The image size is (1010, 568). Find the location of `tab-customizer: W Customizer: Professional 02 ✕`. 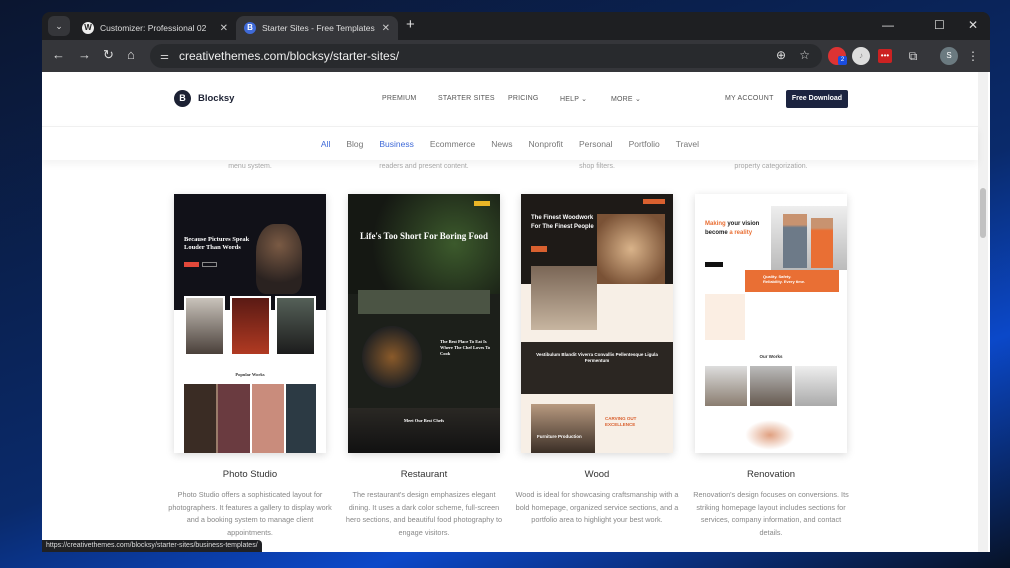

tab-customizer: W Customizer: Professional 02 ✕ is located at coordinates (155, 28).